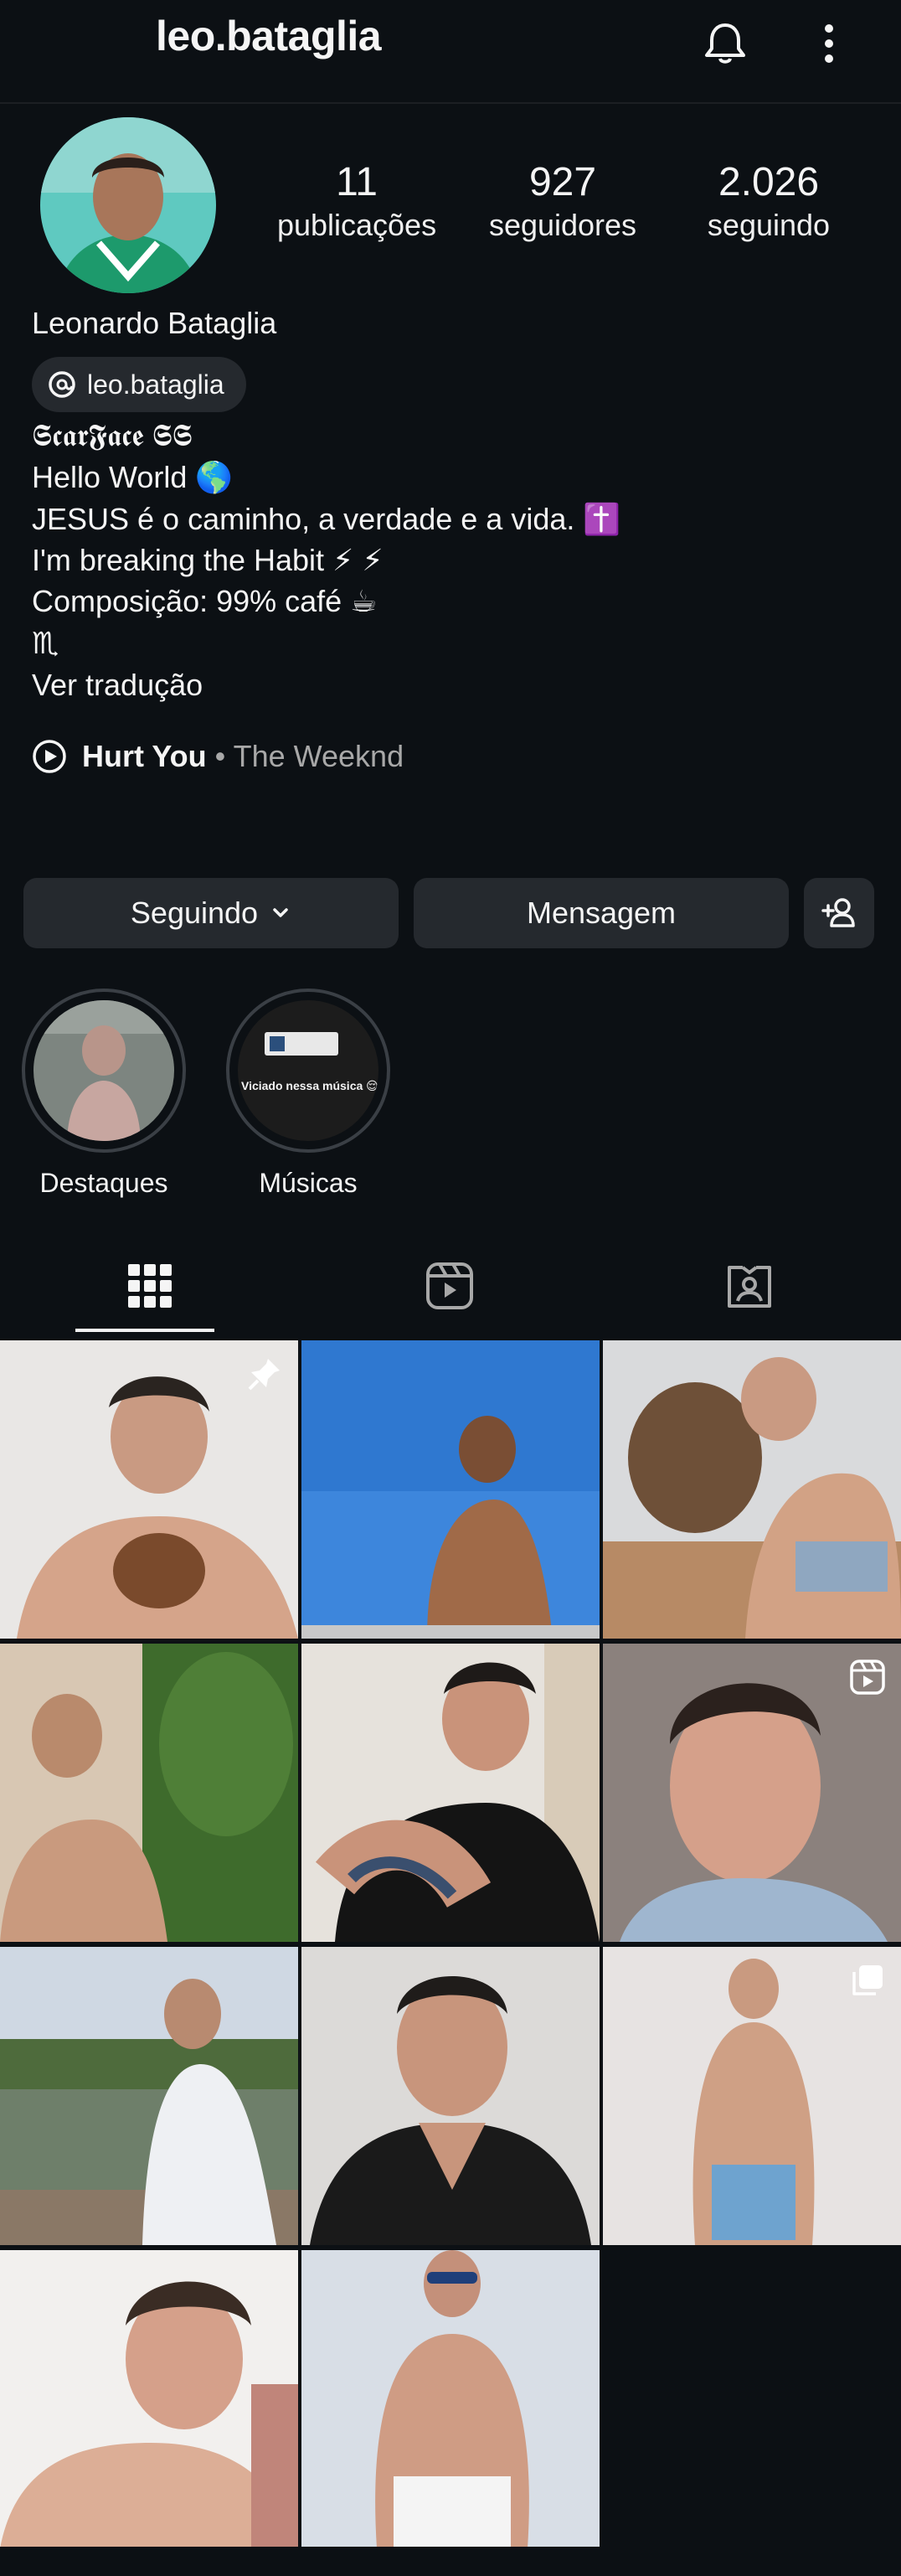  What do you see at coordinates (318, 756) in the screenshot?
I see `music-artist: The Weeknd` at bounding box center [318, 756].